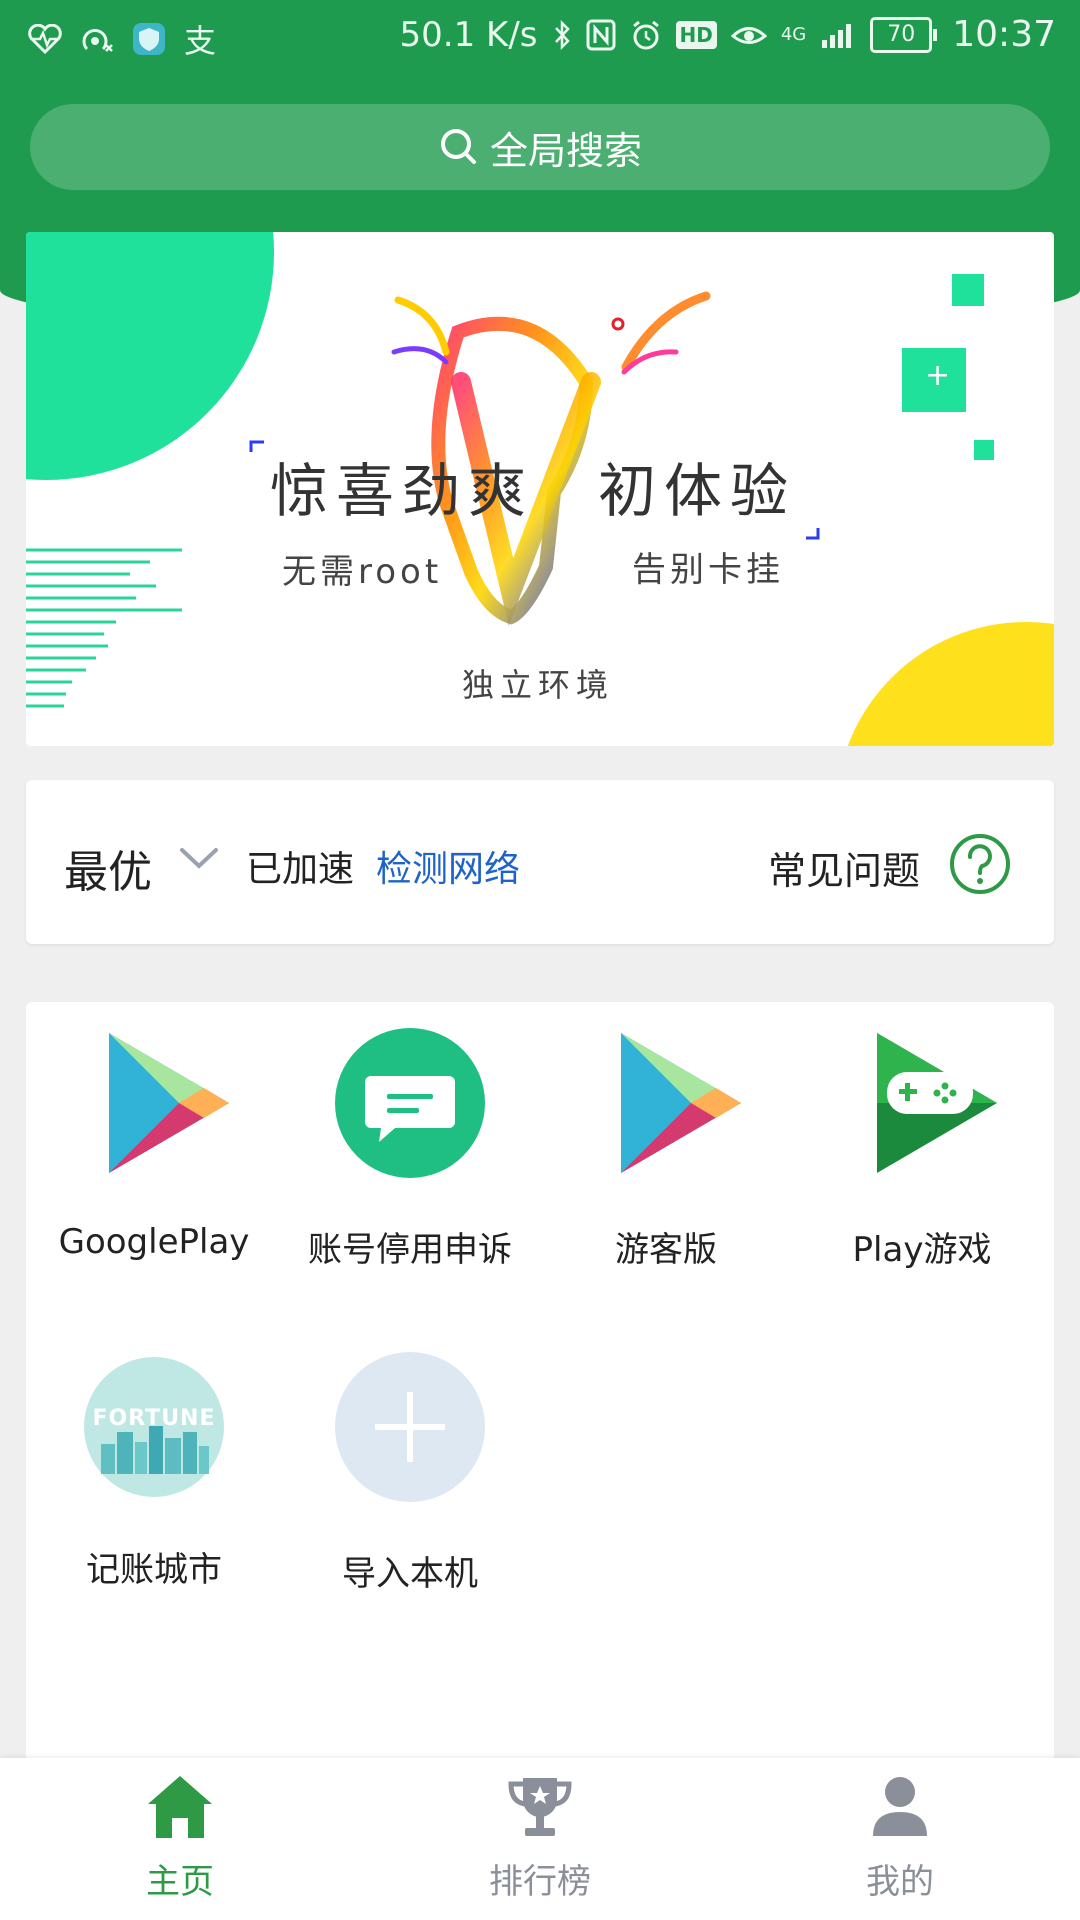 The image size is (1080, 1920). I want to click on app-tile-guest-version: 游客版, so click(666, 1149).